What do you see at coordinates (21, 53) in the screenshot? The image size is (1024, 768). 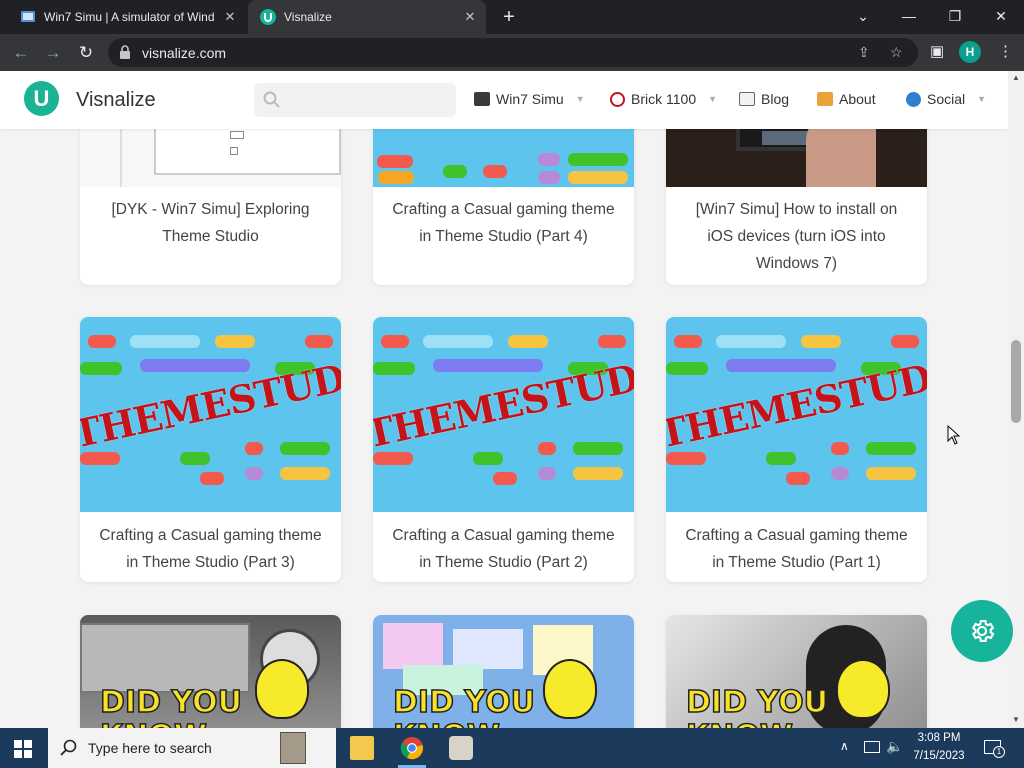 I see `back-arrow-icon: ←` at bounding box center [21, 53].